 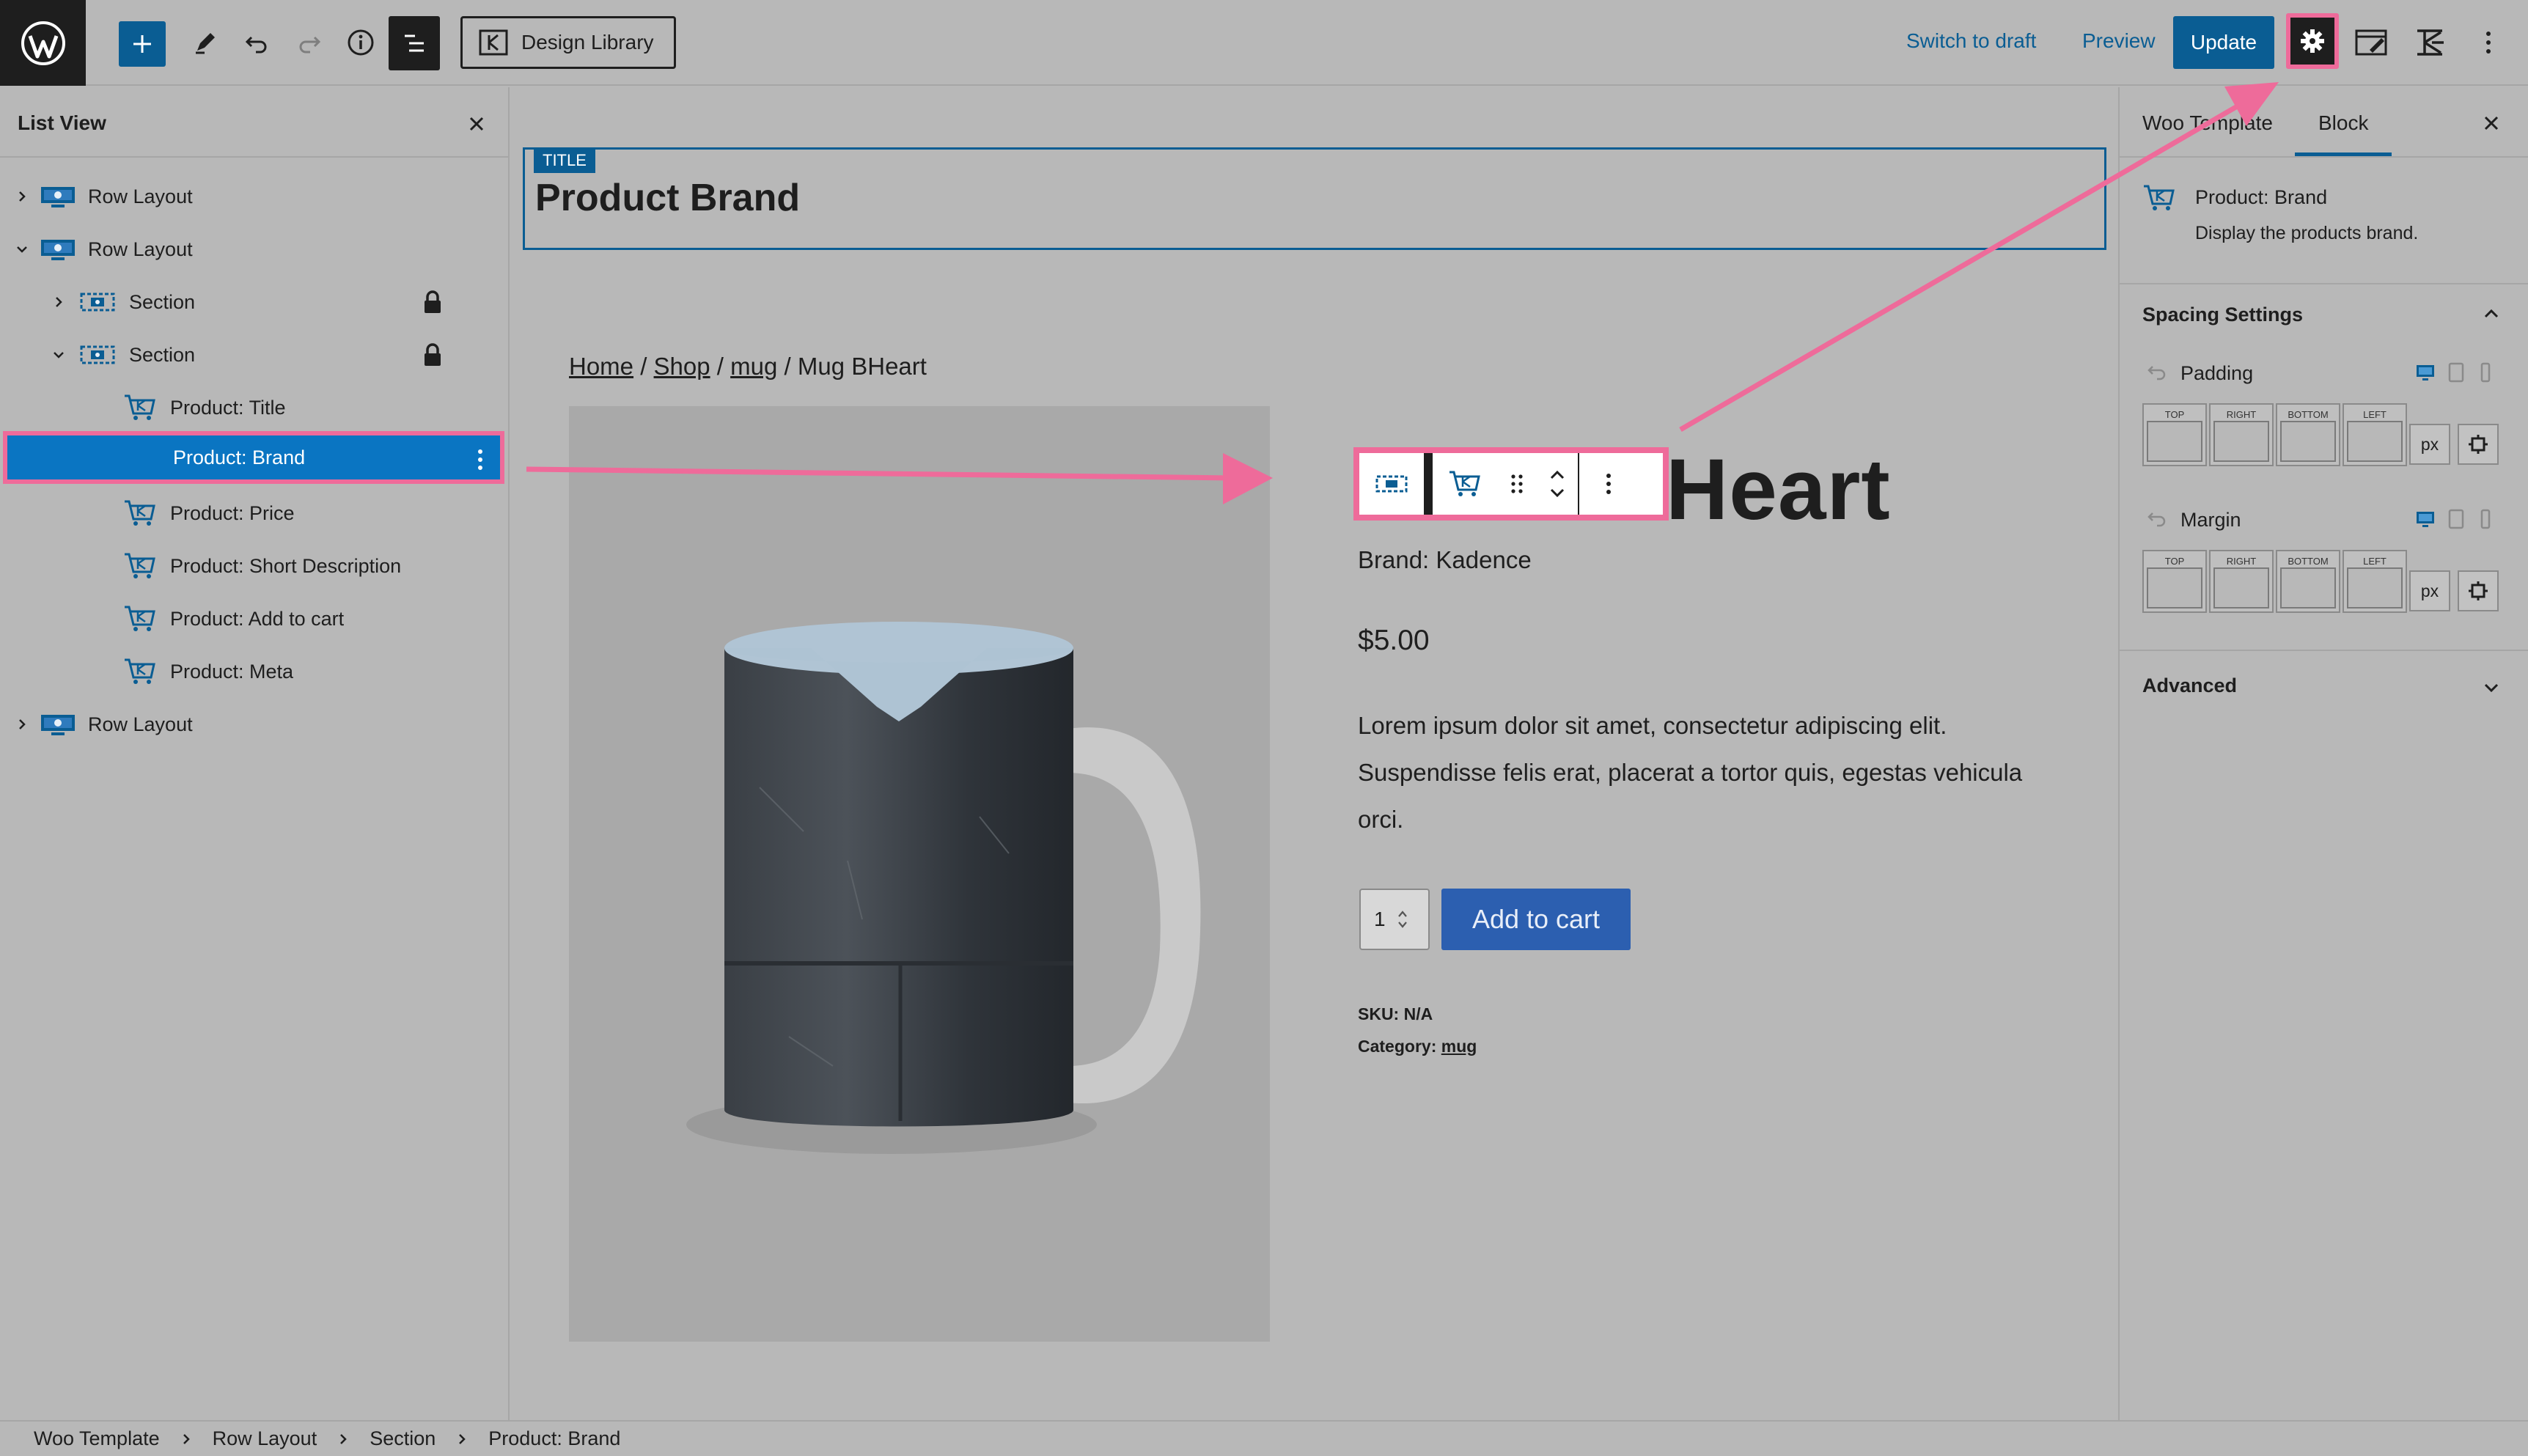 I want to click on footer-crumb-row-layout: Row Layout, so click(x=265, y=1438).